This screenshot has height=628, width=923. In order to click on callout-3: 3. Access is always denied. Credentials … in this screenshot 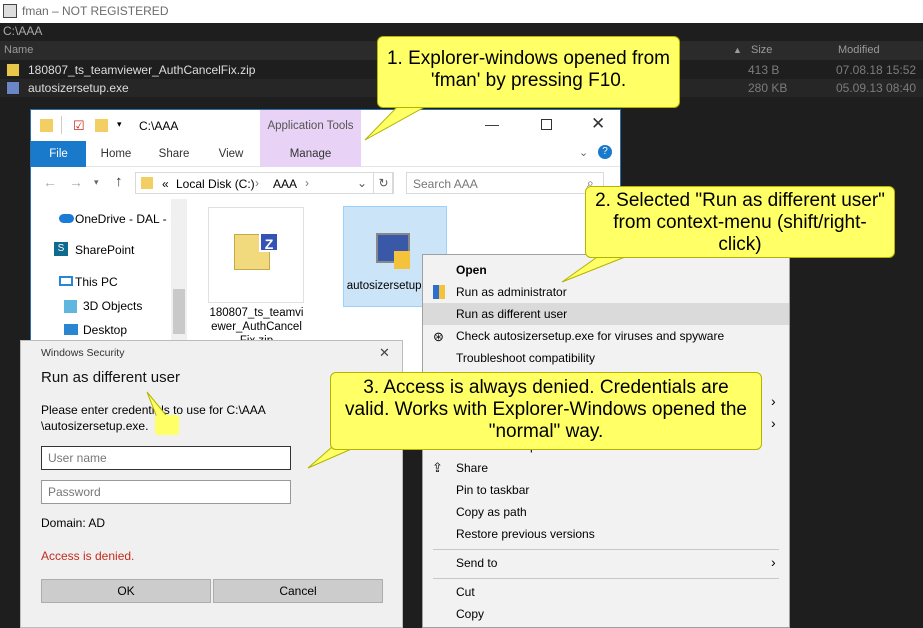, I will do `click(546, 411)`.